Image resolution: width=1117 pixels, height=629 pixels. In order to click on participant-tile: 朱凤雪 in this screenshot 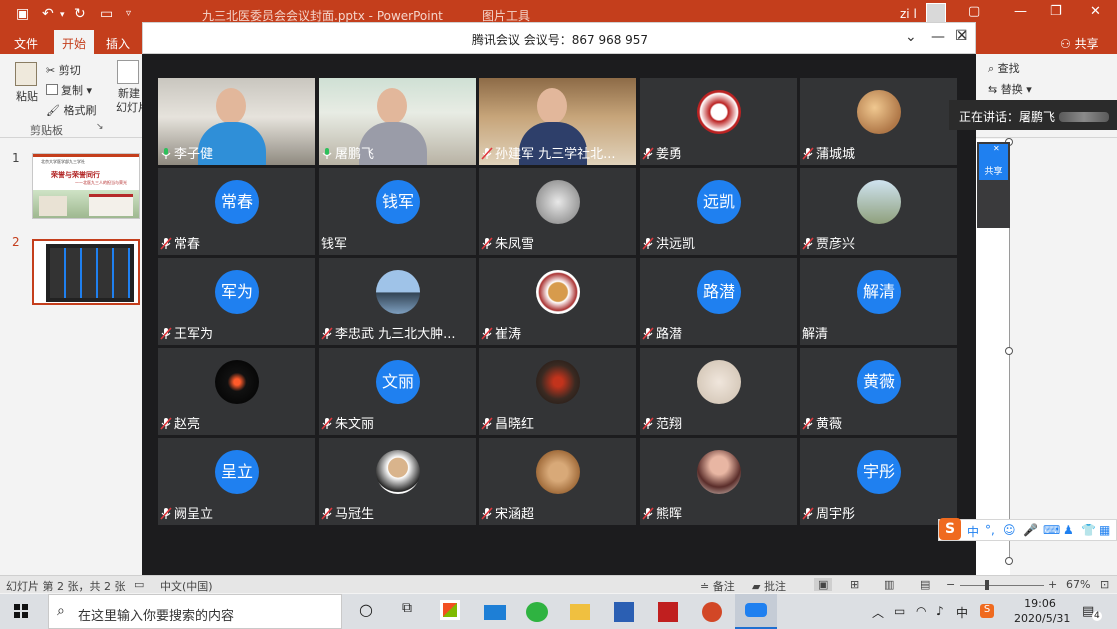, I will do `click(557, 211)`.